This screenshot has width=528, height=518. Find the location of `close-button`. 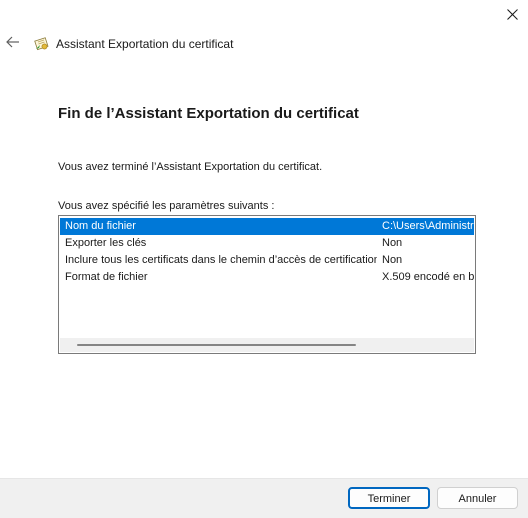

close-button is located at coordinates (512, 14).